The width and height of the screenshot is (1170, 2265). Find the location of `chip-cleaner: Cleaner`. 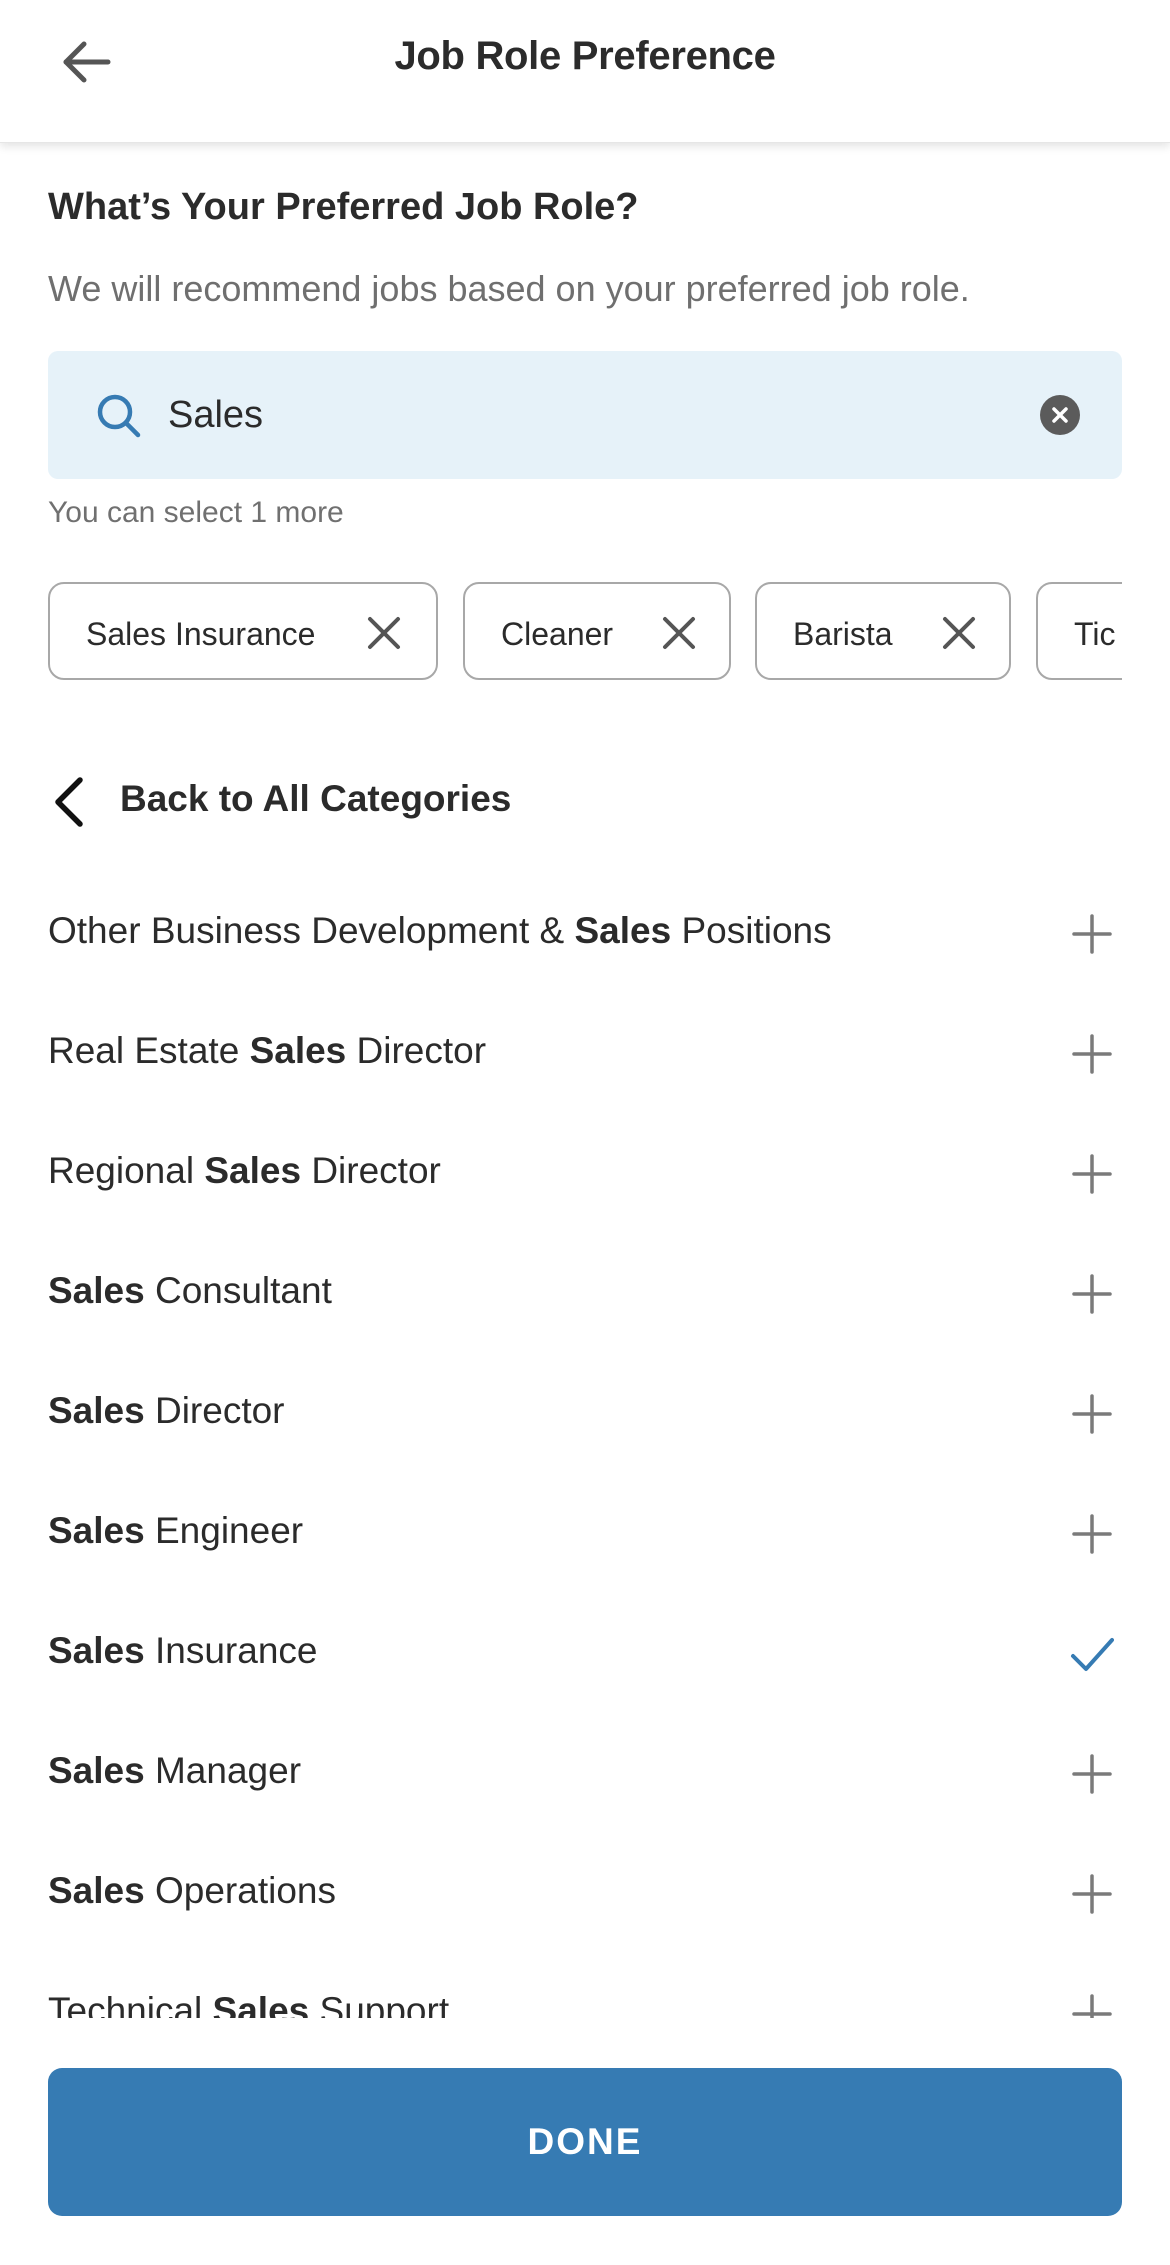

chip-cleaner: Cleaner is located at coordinates (597, 631).